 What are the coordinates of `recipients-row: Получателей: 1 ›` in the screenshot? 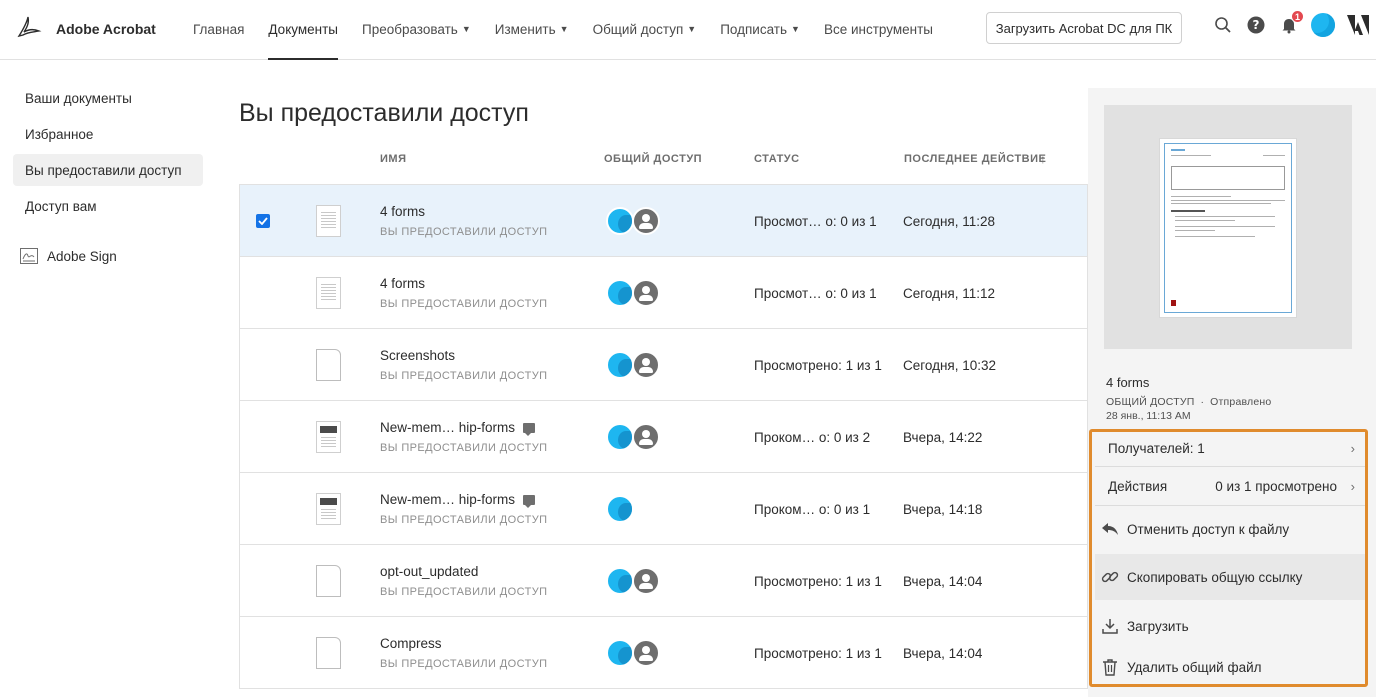 It's located at (1230, 448).